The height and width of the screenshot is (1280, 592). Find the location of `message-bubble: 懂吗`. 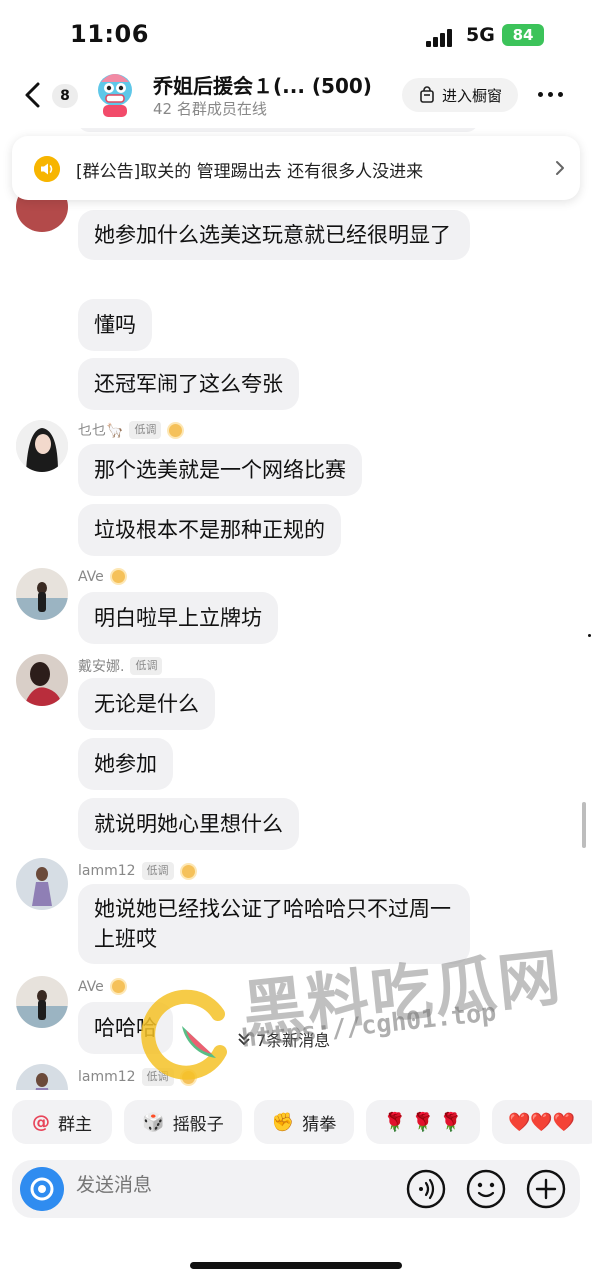

message-bubble: 懂吗 is located at coordinates (115, 325).